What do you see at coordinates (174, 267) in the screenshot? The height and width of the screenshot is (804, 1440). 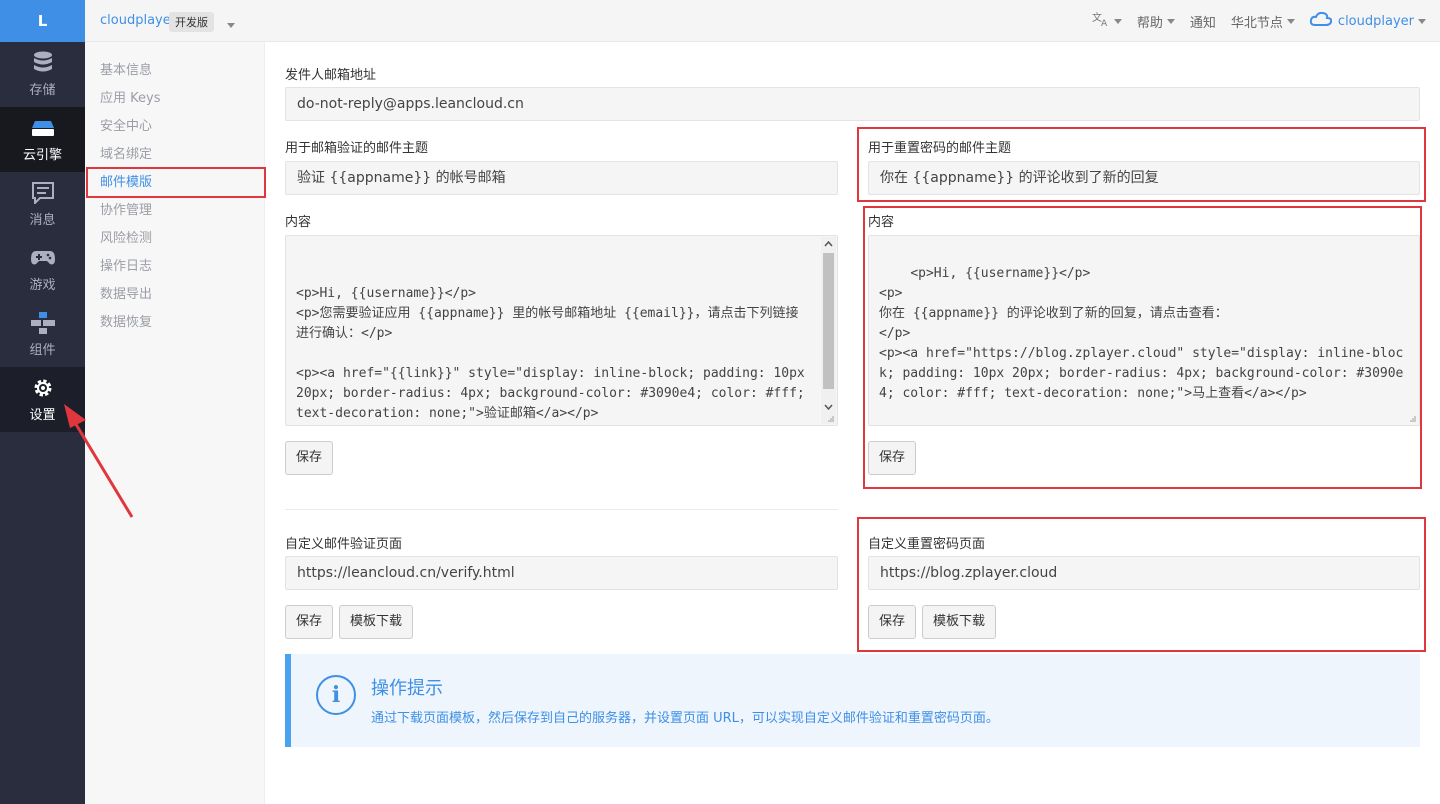 I see `submenu-logs: 操作日志` at bounding box center [174, 267].